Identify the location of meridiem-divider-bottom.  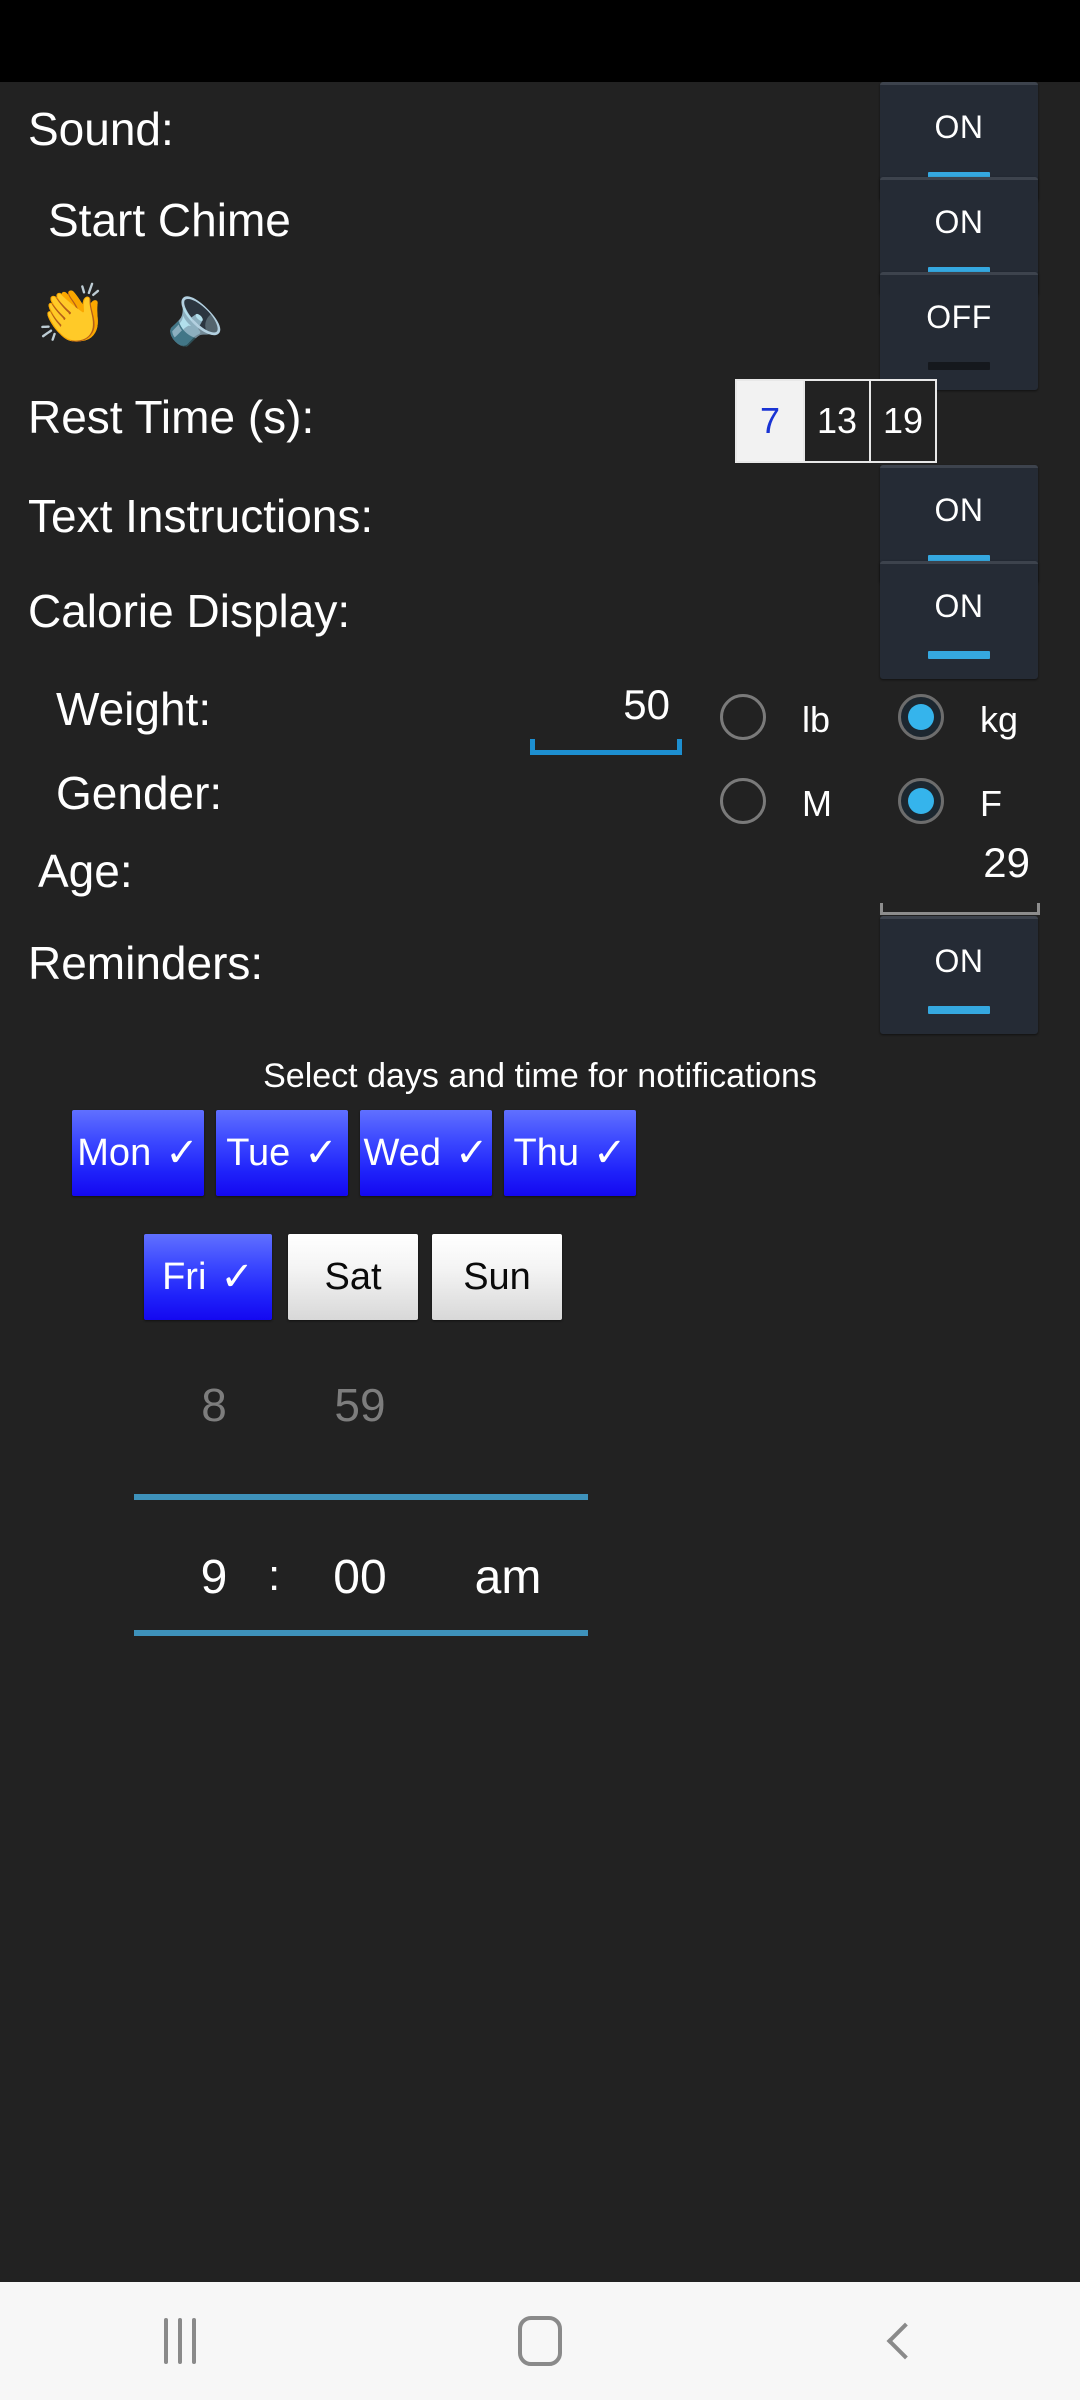
(508, 1633).